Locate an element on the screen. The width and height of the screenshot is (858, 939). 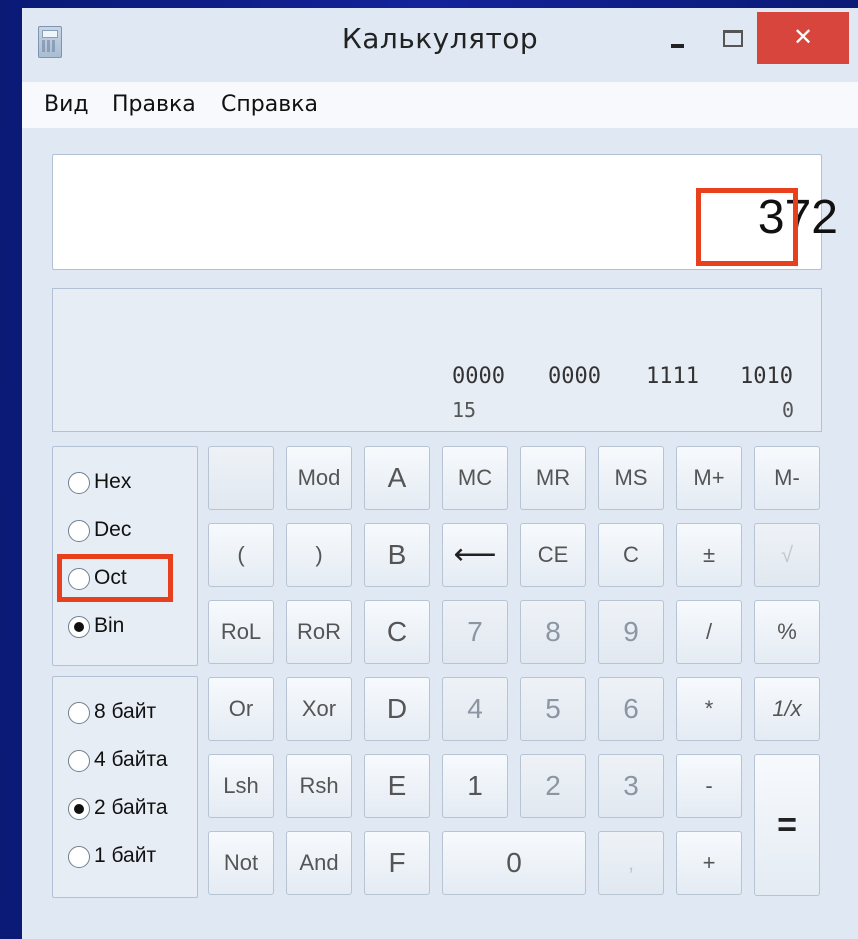
radio-hex-label: Hex is located at coordinates (113, 481).